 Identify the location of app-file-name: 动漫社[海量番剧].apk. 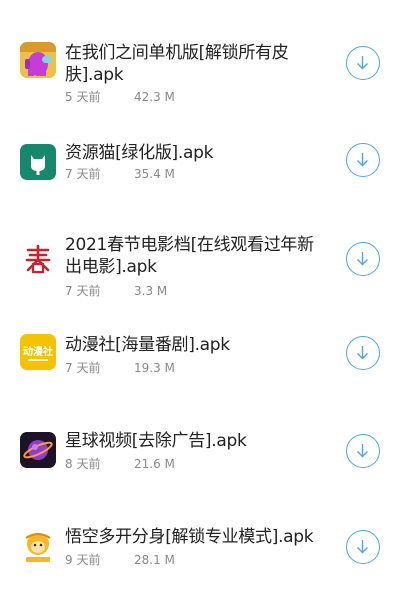
(147, 345).